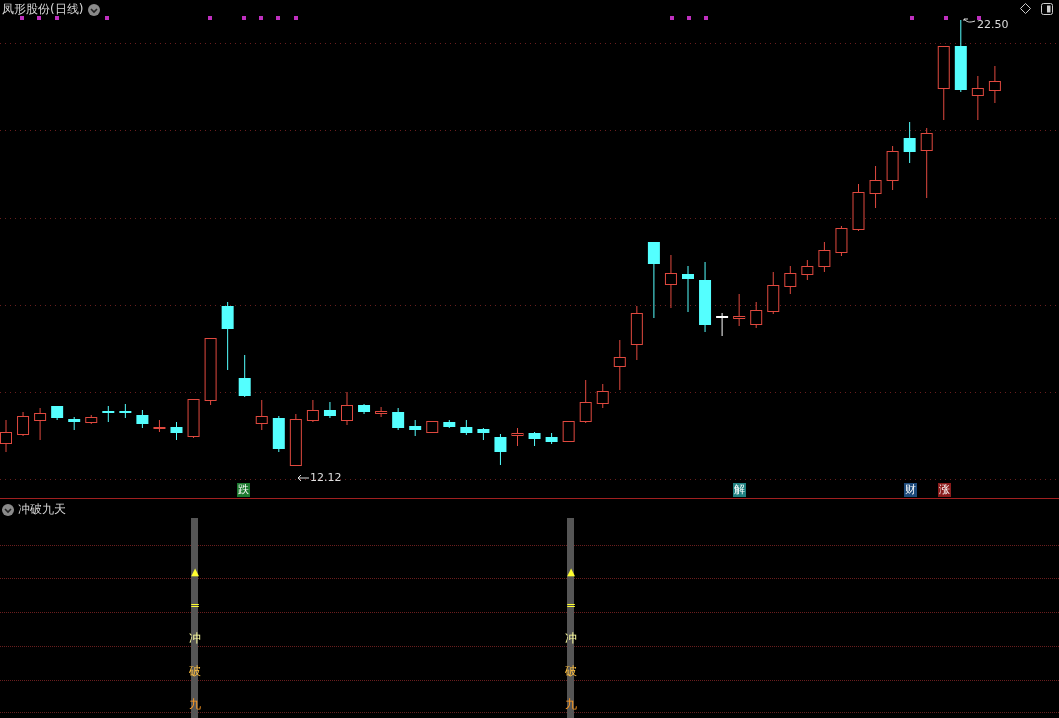  Describe the element at coordinates (1025, 8) in the screenshot. I see `diamond-icon` at that location.